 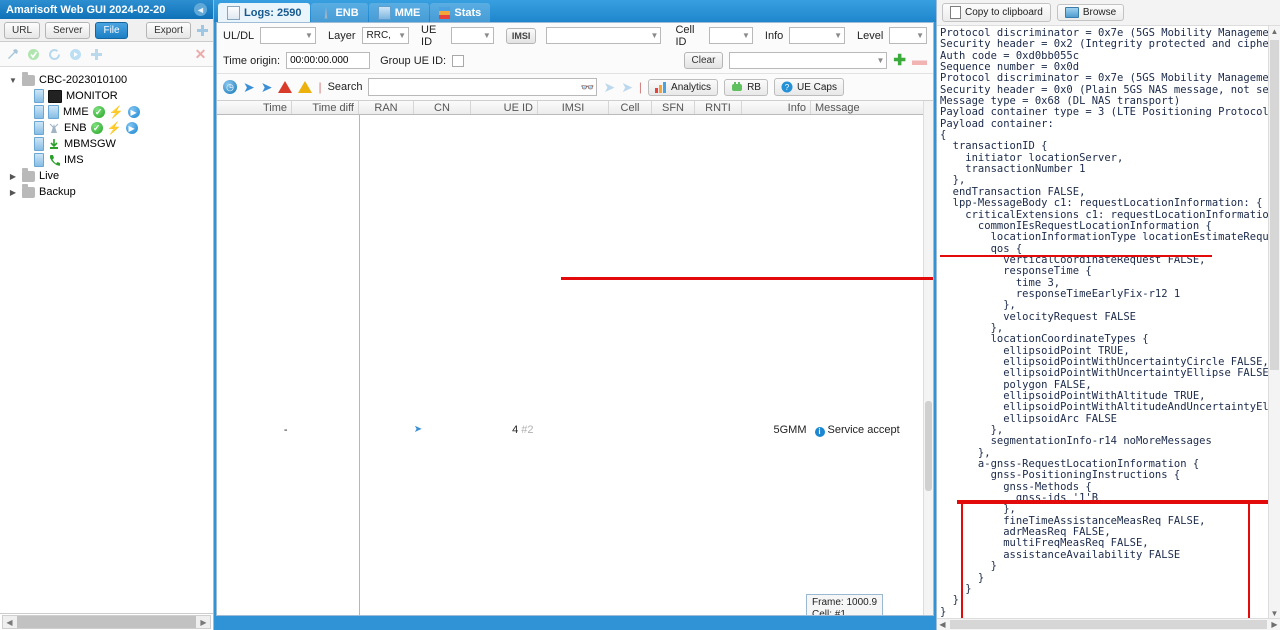 I want to click on tooltip-line-1: Frame: 1000.9, so click(x=845, y=602).